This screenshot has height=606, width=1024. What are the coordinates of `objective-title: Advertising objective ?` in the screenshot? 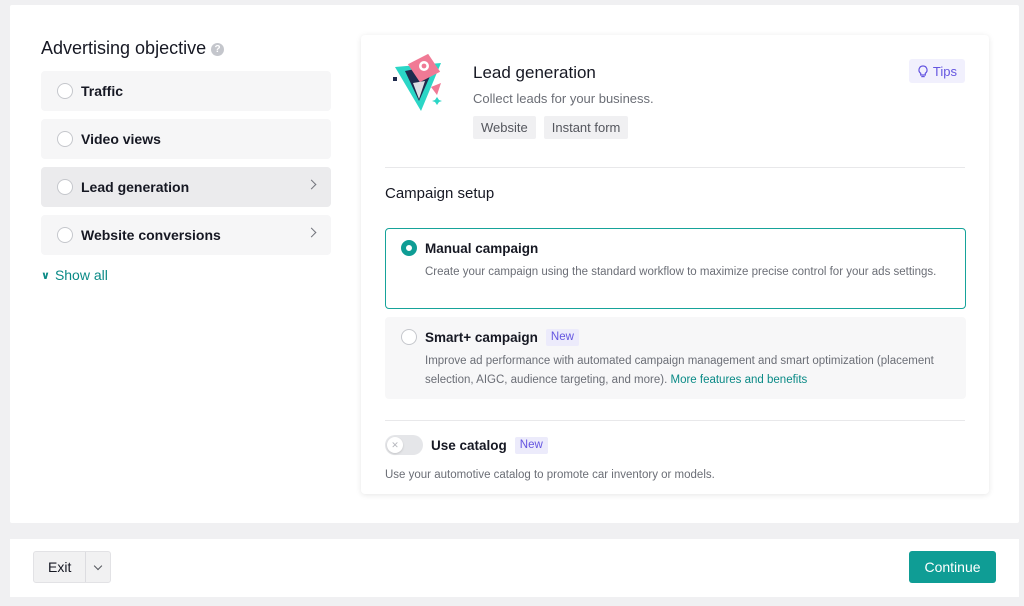 It's located at (186, 48).